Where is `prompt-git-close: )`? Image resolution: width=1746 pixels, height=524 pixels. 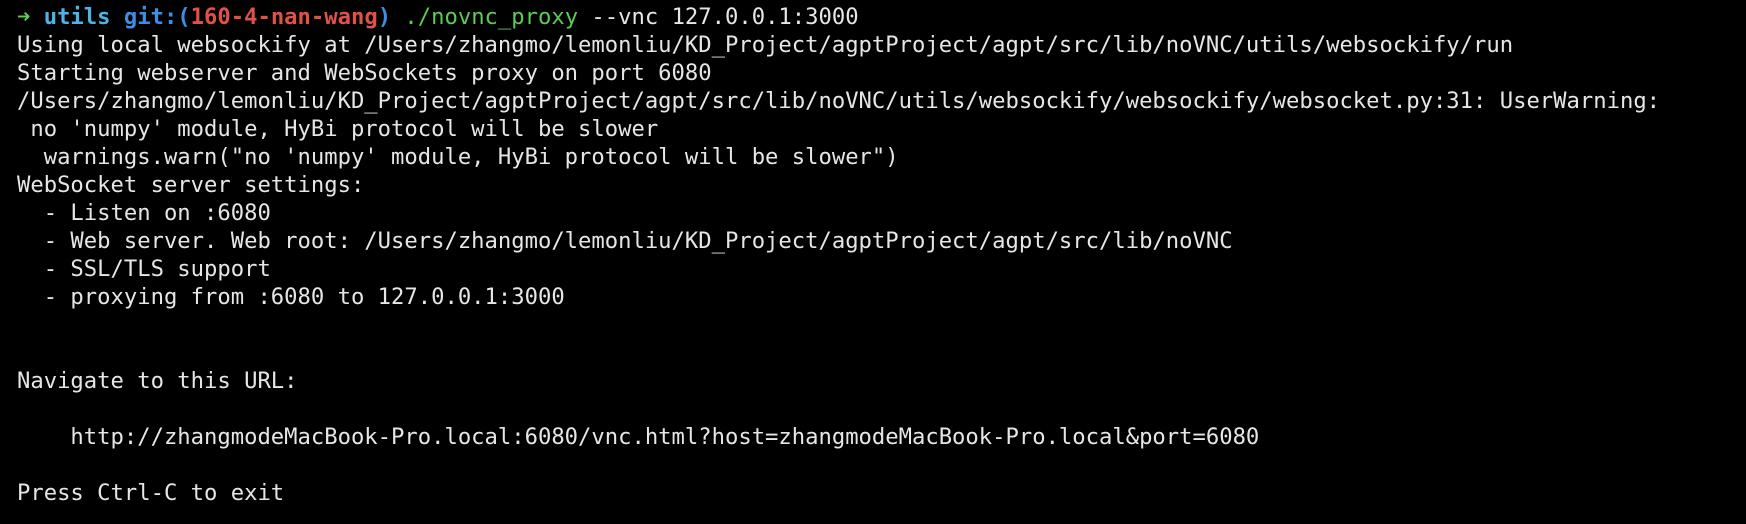 prompt-git-close: ) is located at coordinates (384, 17).